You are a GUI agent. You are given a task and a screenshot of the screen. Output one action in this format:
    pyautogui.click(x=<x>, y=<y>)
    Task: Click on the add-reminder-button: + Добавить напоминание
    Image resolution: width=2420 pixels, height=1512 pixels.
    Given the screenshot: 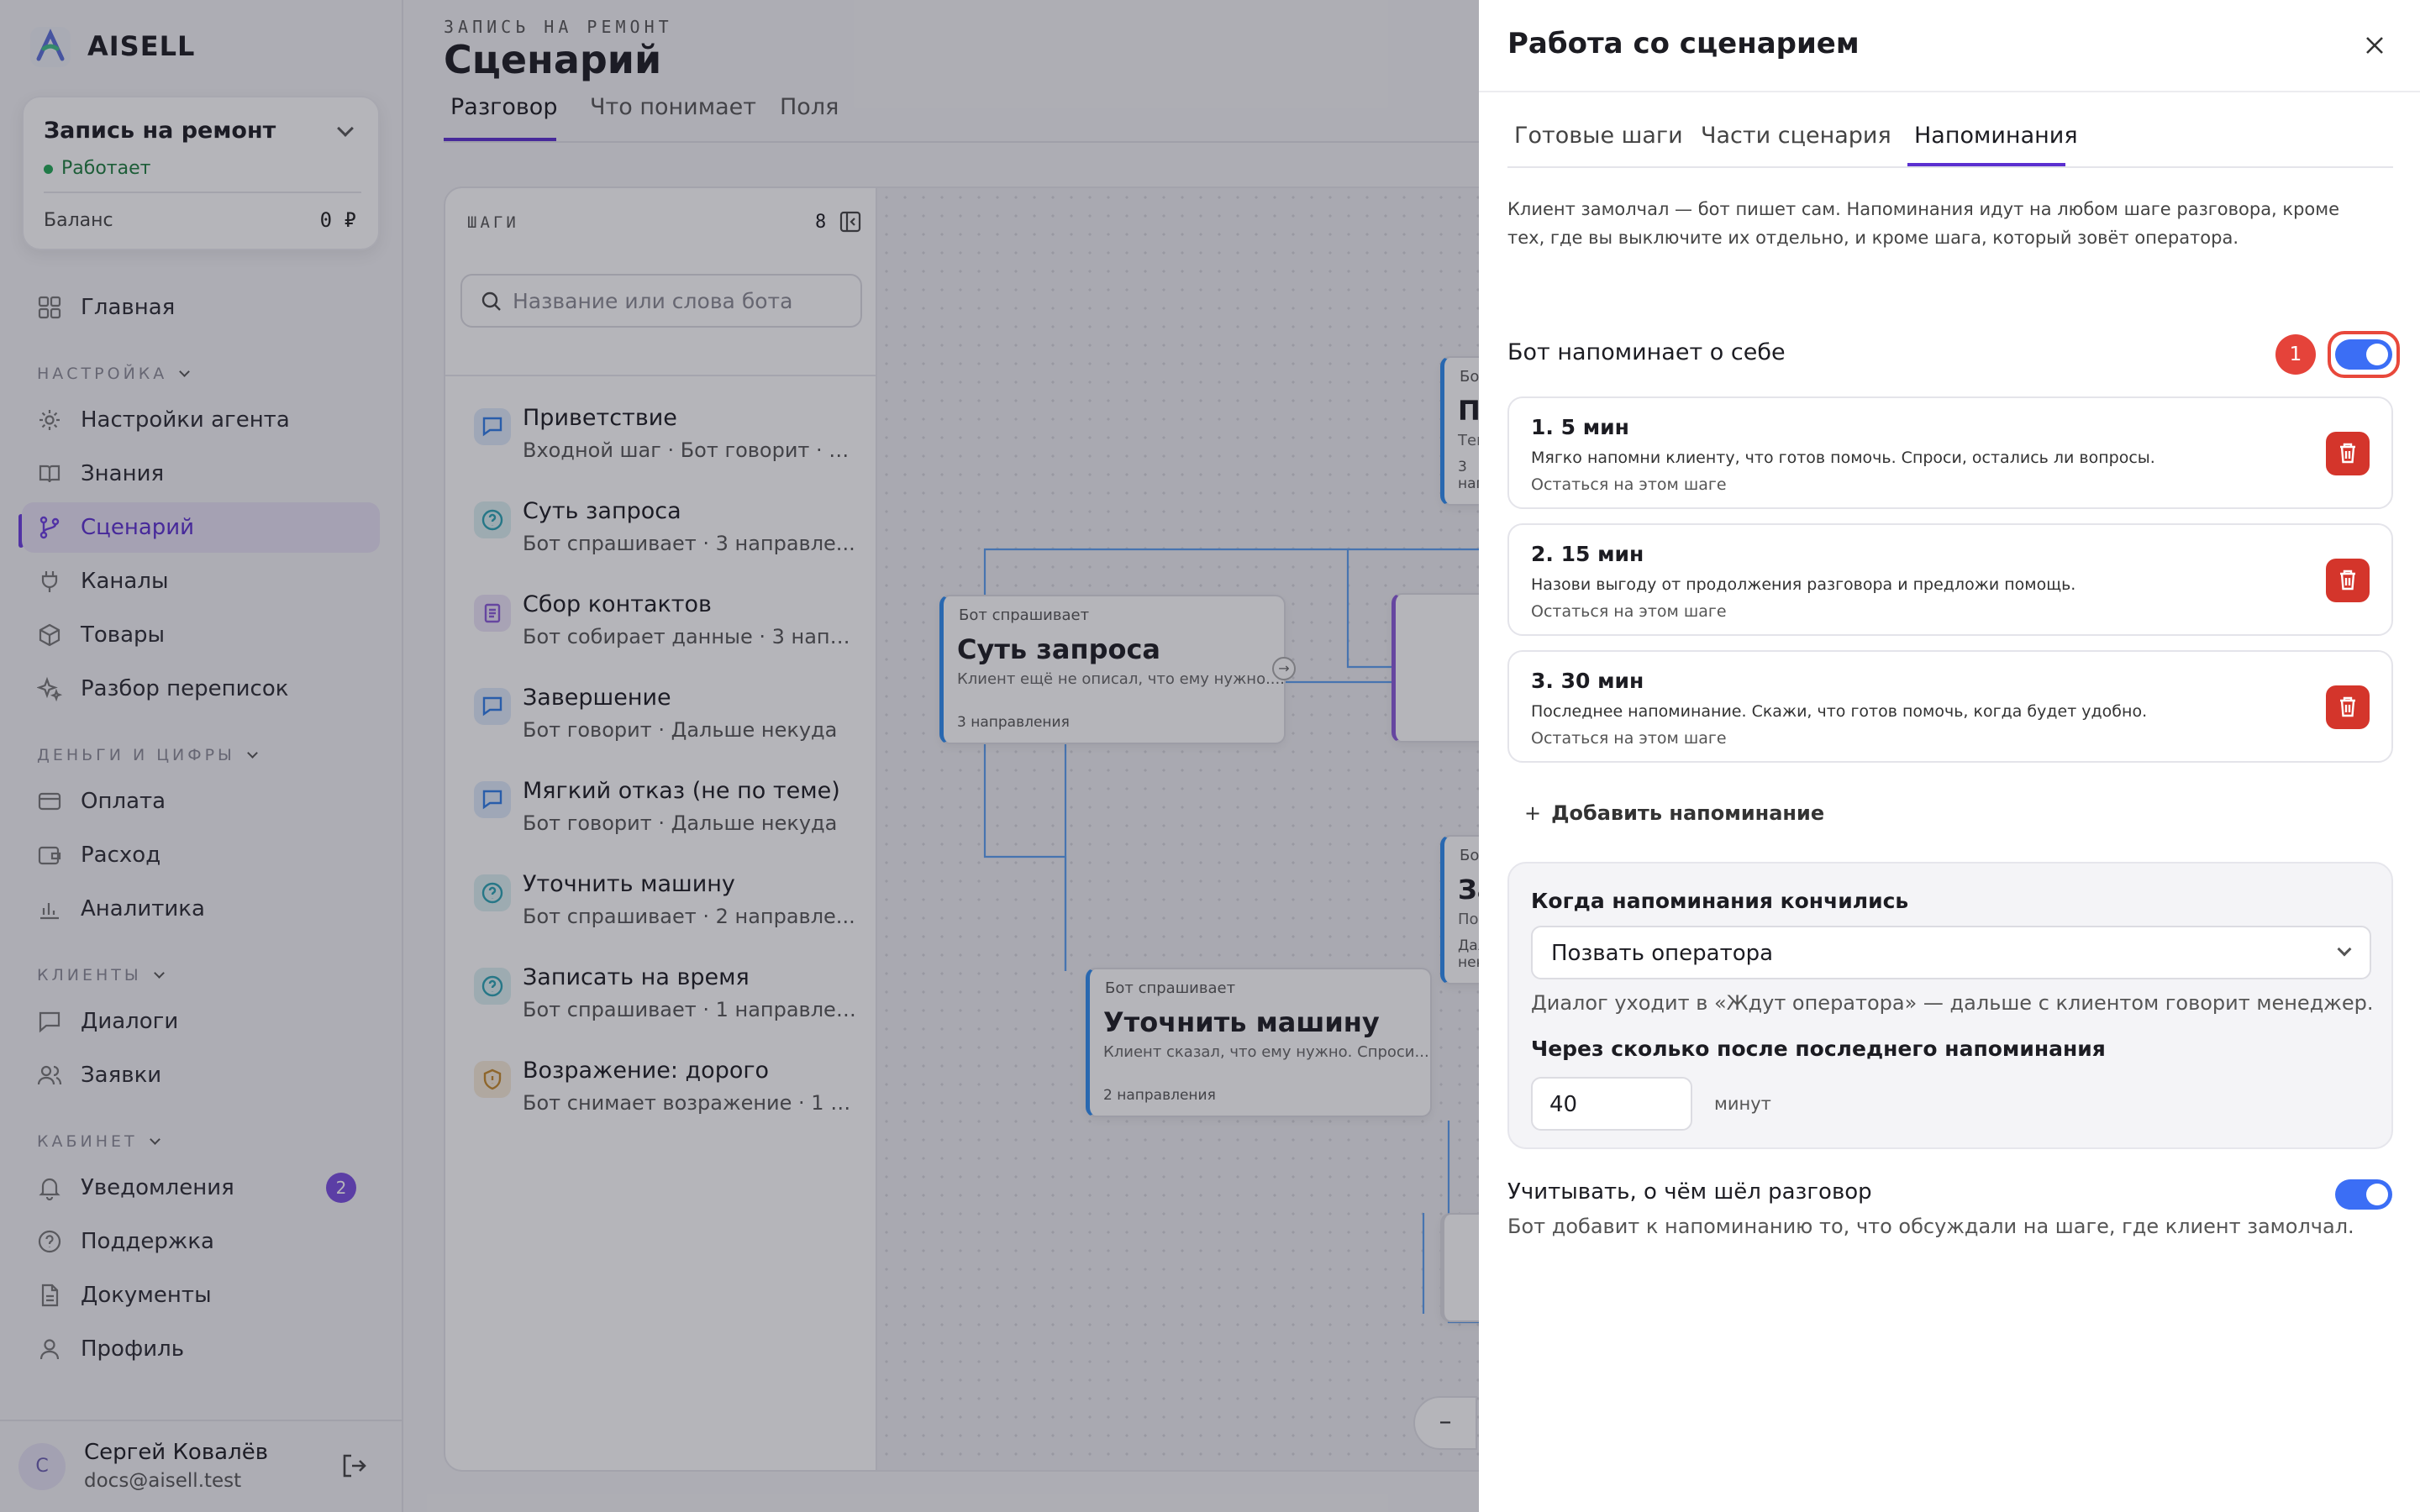 What is the action you would take?
    pyautogui.click(x=1674, y=813)
    